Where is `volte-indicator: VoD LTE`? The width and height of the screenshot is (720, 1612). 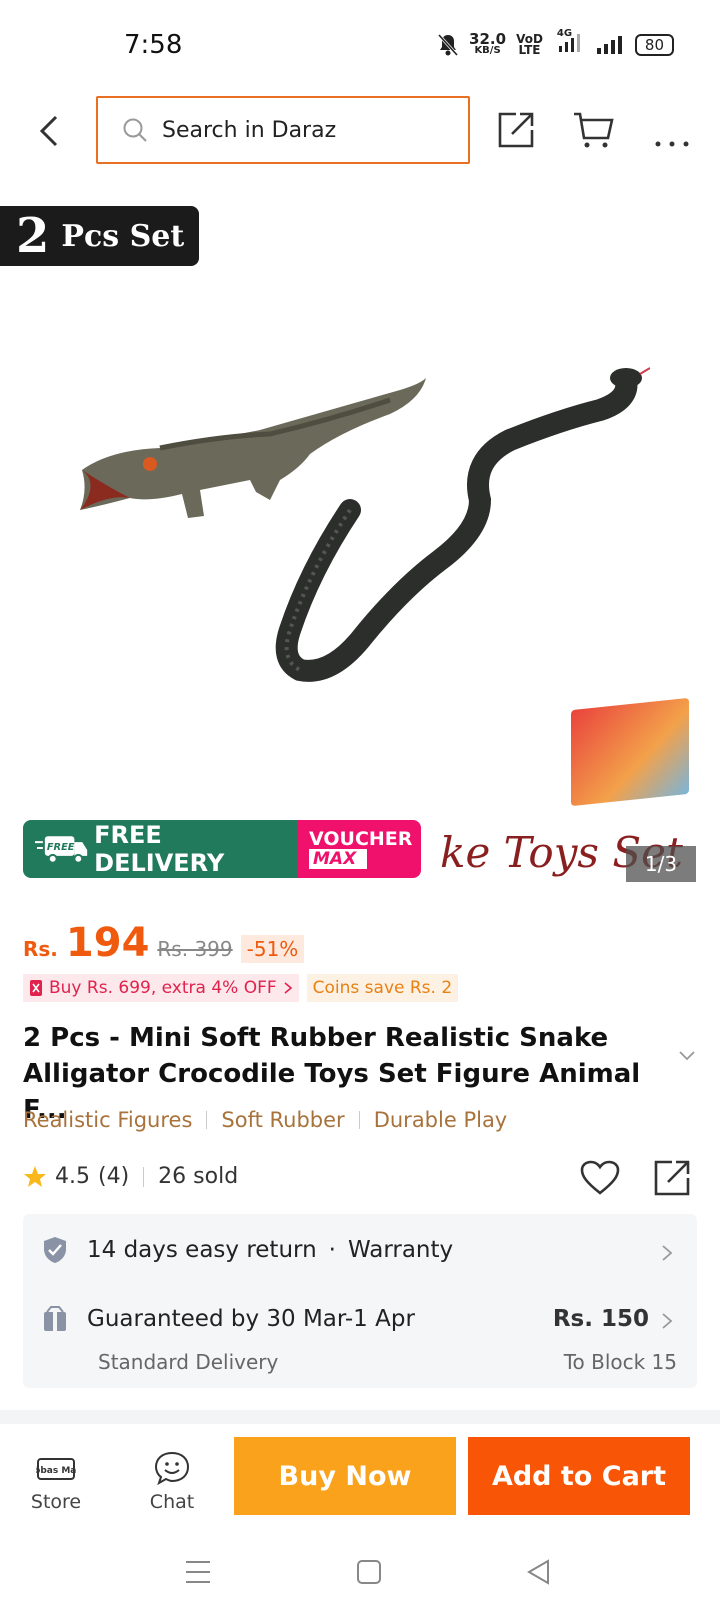
volte-indicator: VoD LTE is located at coordinates (529, 44).